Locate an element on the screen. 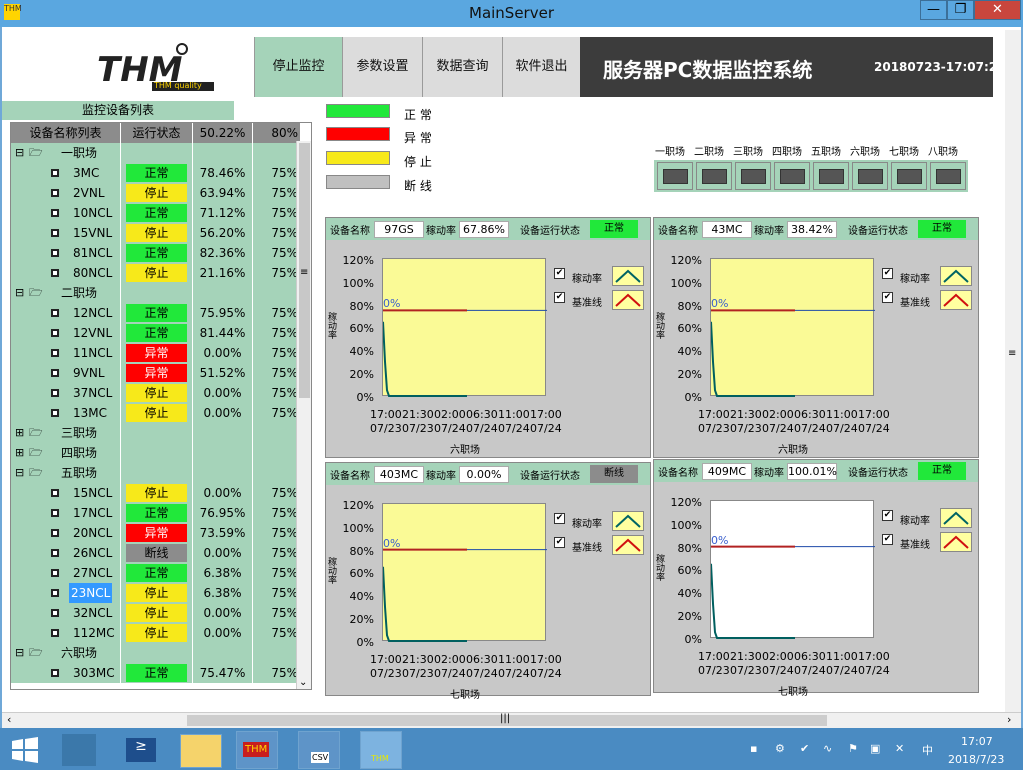 This screenshot has width=1023, height=770. name-cell: 303MC is located at coordinates (66, 673).